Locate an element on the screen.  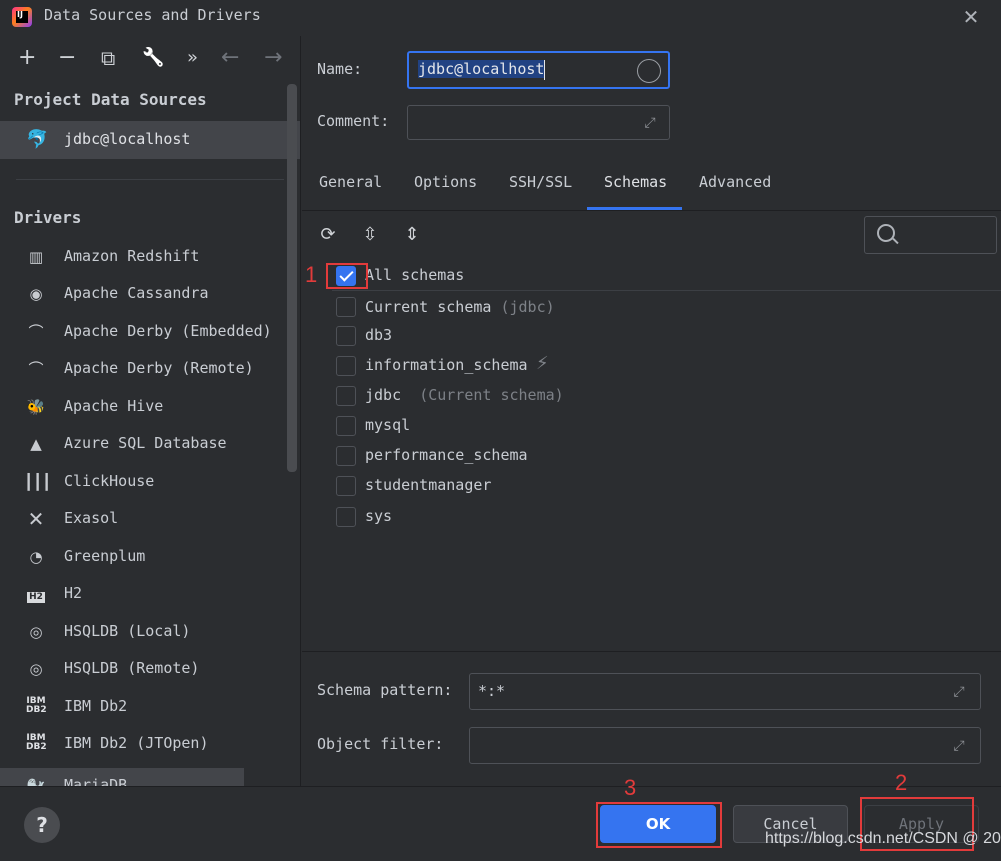
remove-icon: − is located at coordinates (67, 58).